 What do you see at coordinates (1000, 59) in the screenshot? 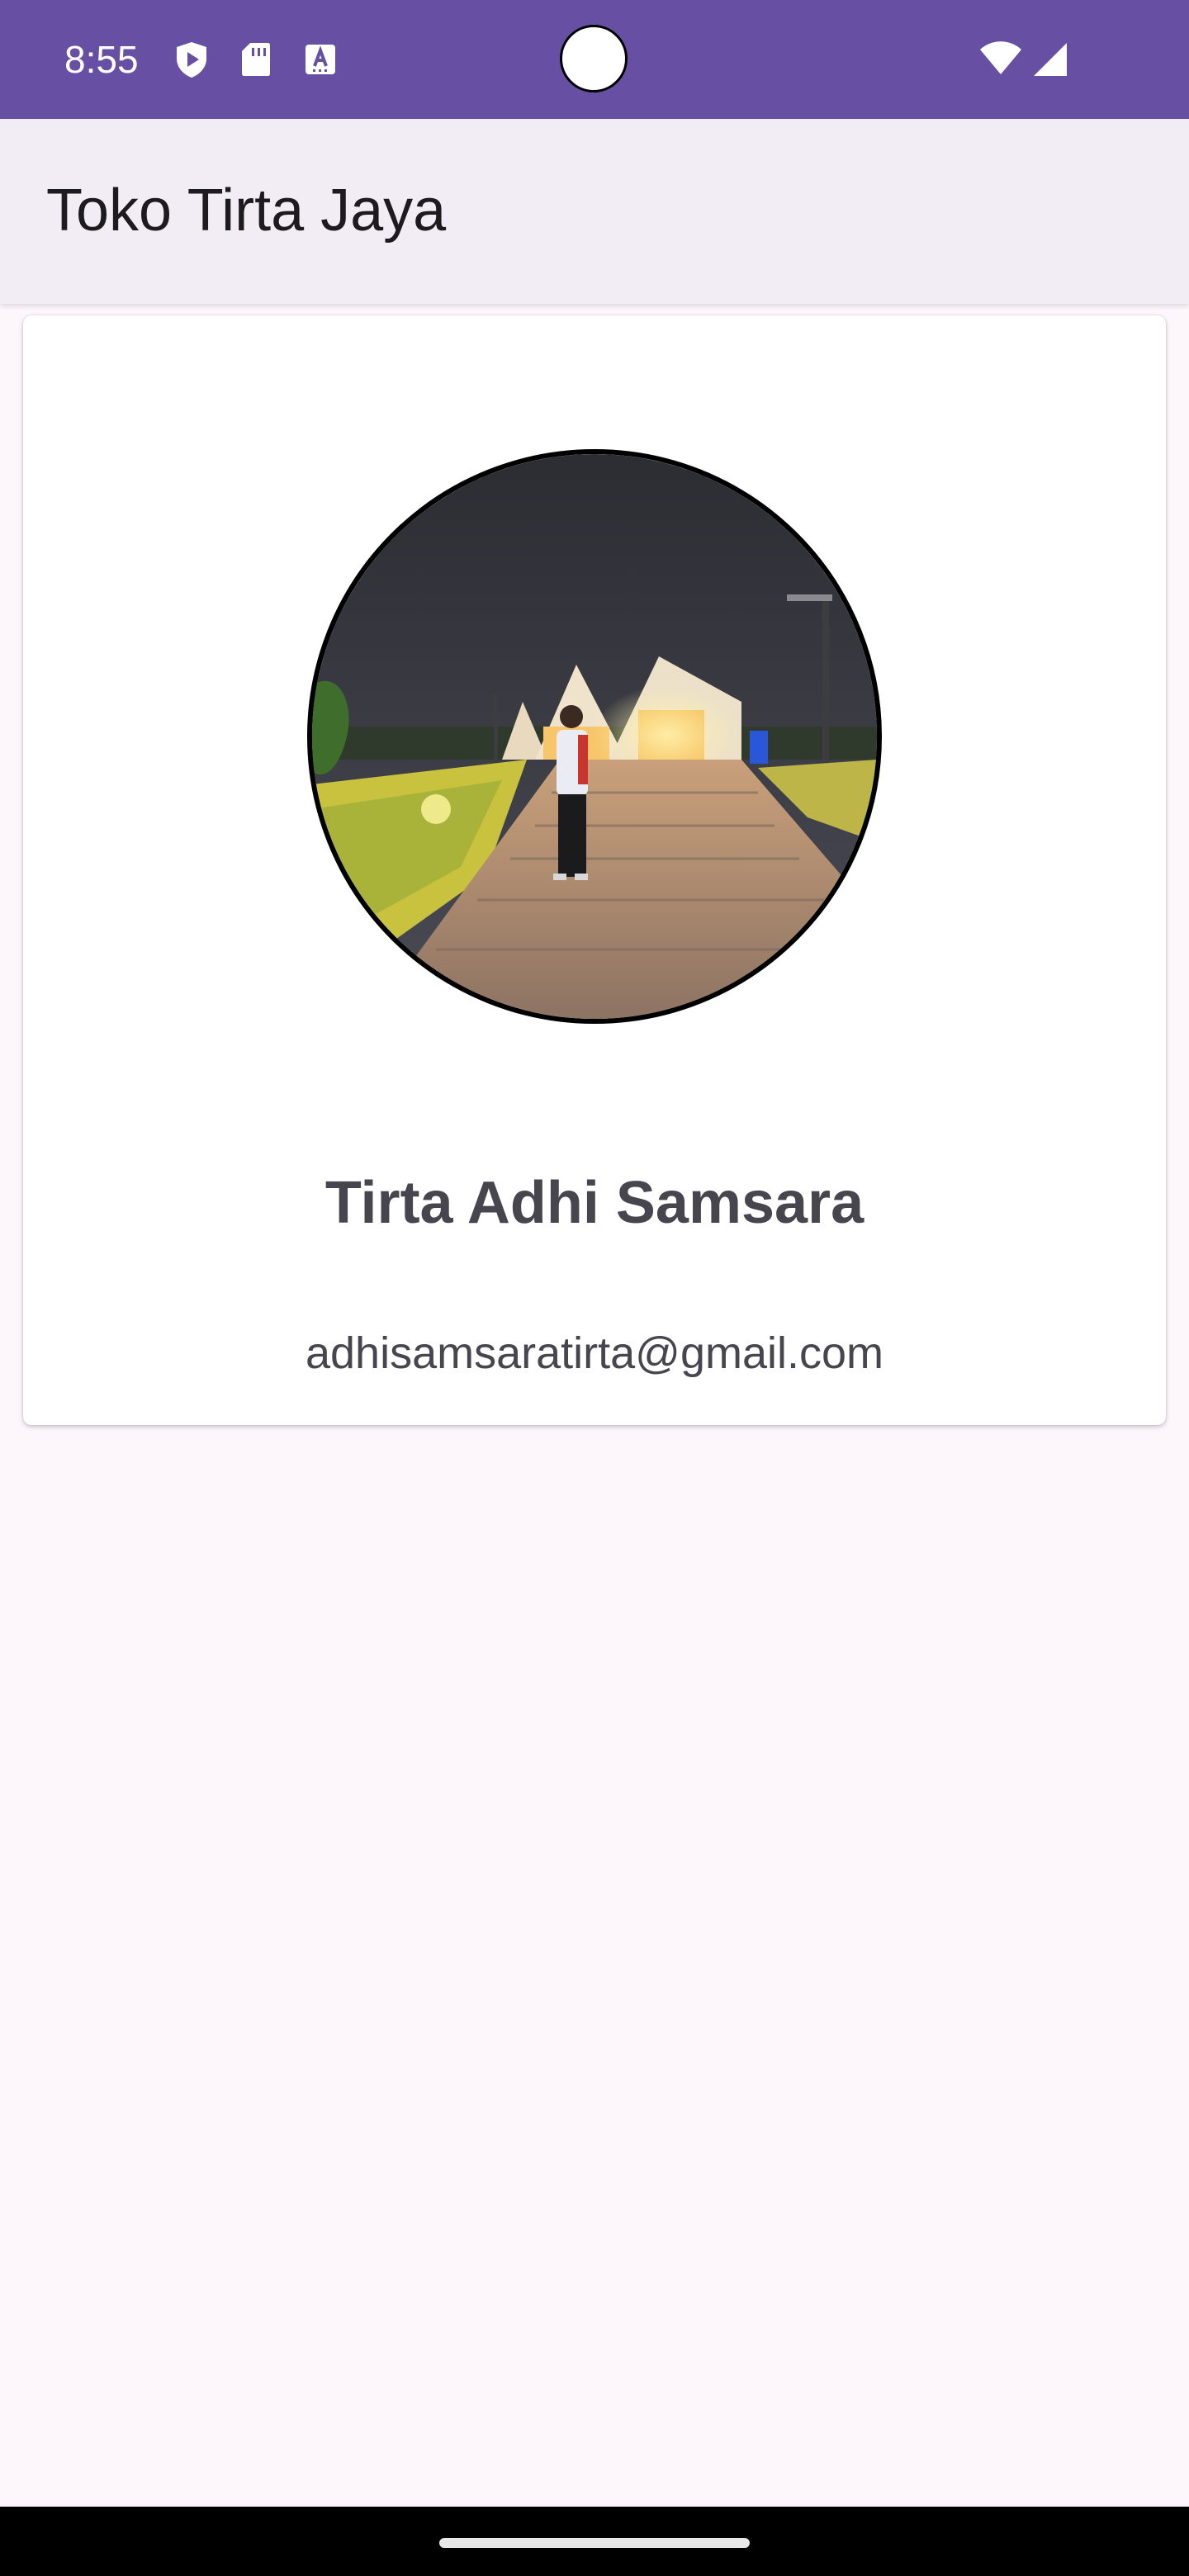
I see `wifi-icon` at bounding box center [1000, 59].